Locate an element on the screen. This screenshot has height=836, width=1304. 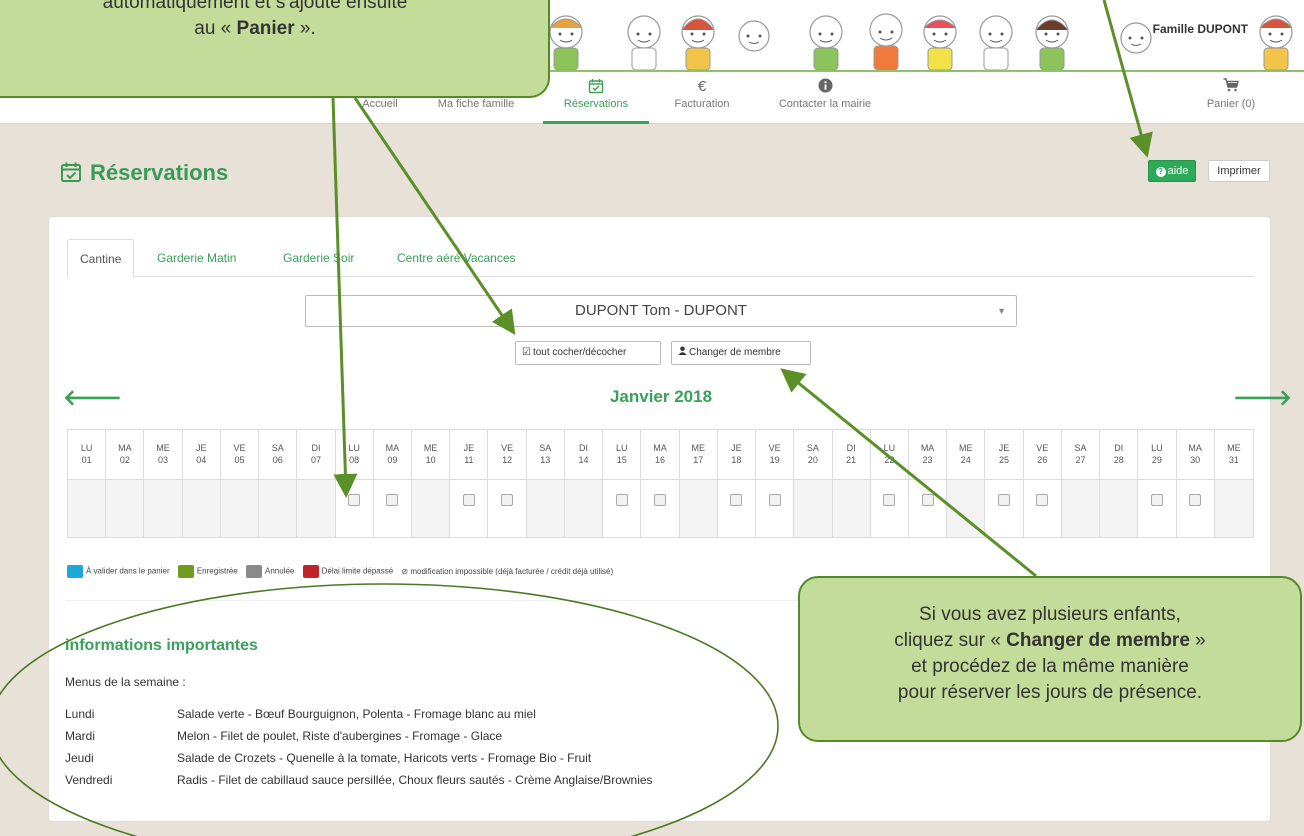
menu-day: Mardi is located at coordinates (80, 736).